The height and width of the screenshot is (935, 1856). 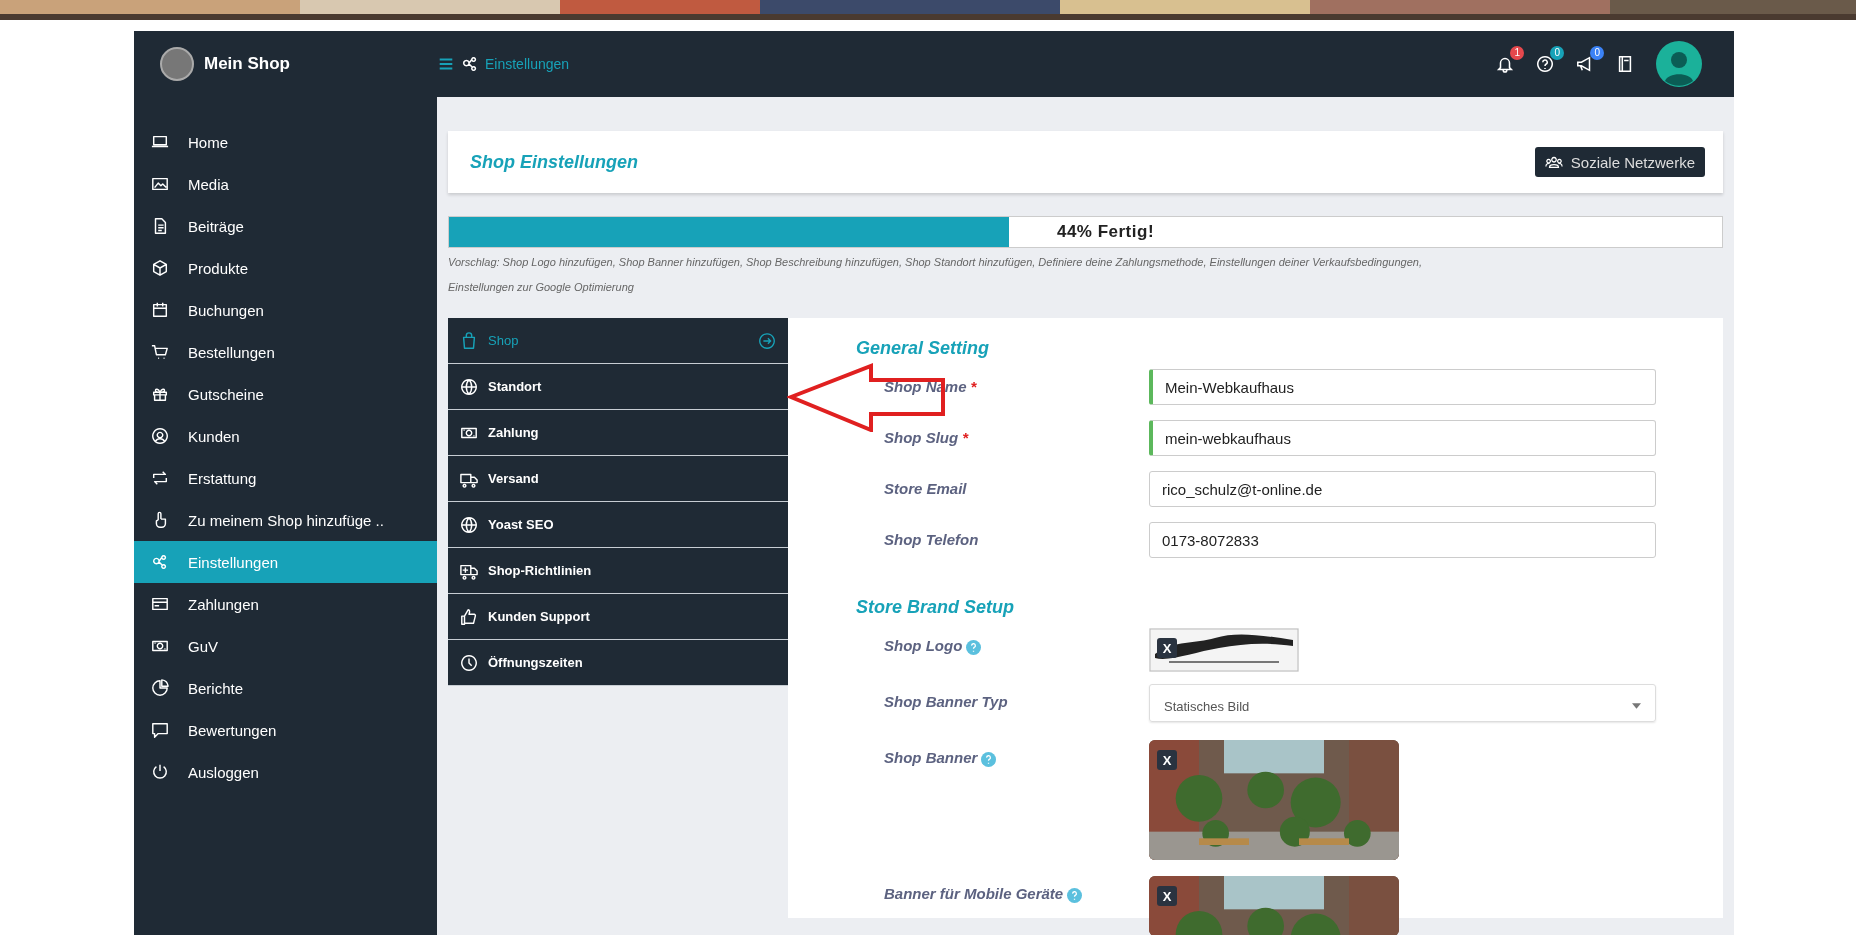 I want to click on field-label: Shop Logo, so click(x=923, y=645).